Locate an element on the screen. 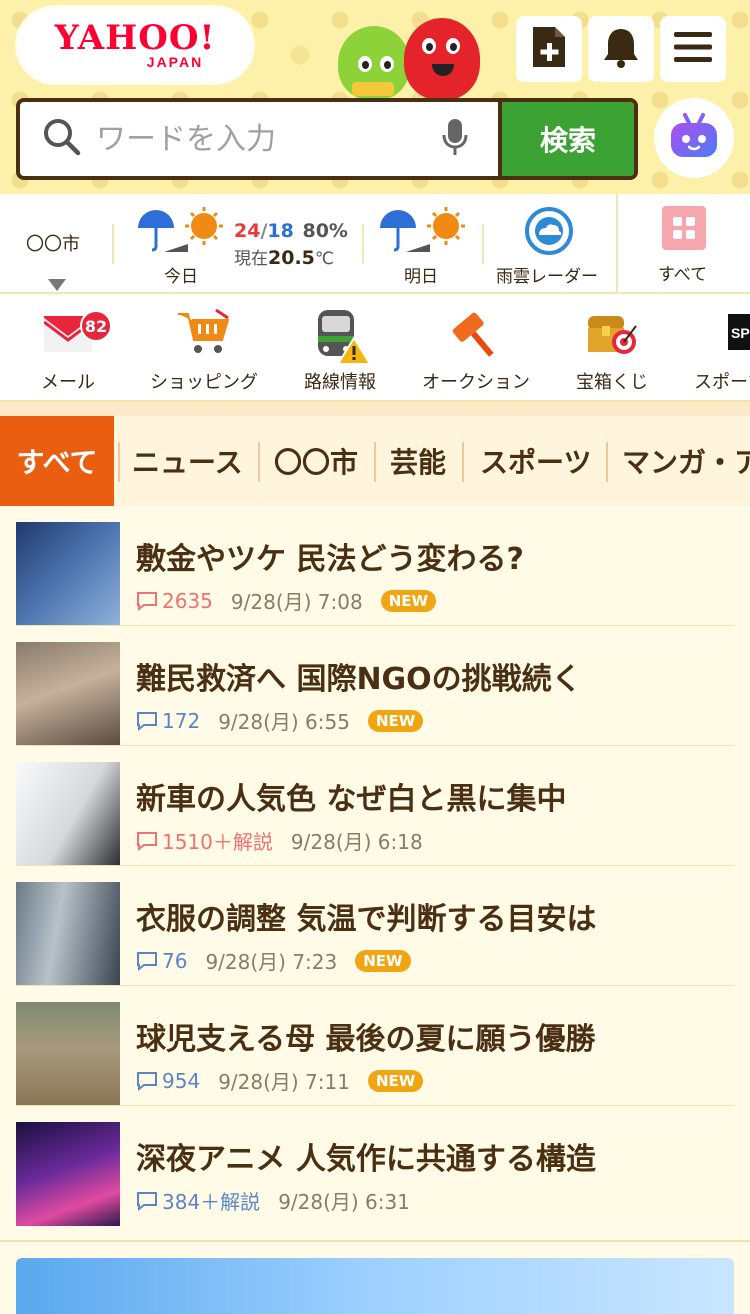 This screenshot has width=750, height=1314. notification-button is located at coordinates (621, 49).